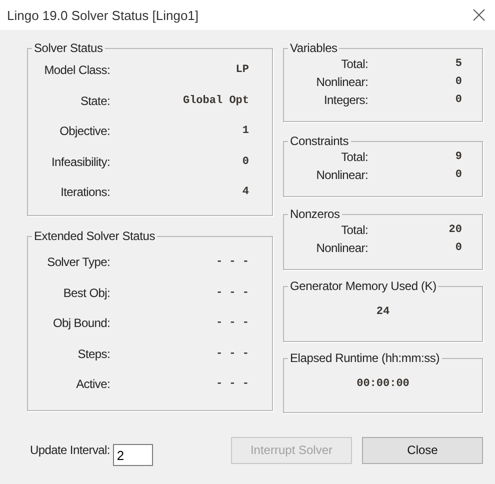 The width and height of the screenshot is (495, 484). What do you see at coordinates (345, 100) in the screenshot?
I see `field-label: Integers:` at bounding box center [345, 100].